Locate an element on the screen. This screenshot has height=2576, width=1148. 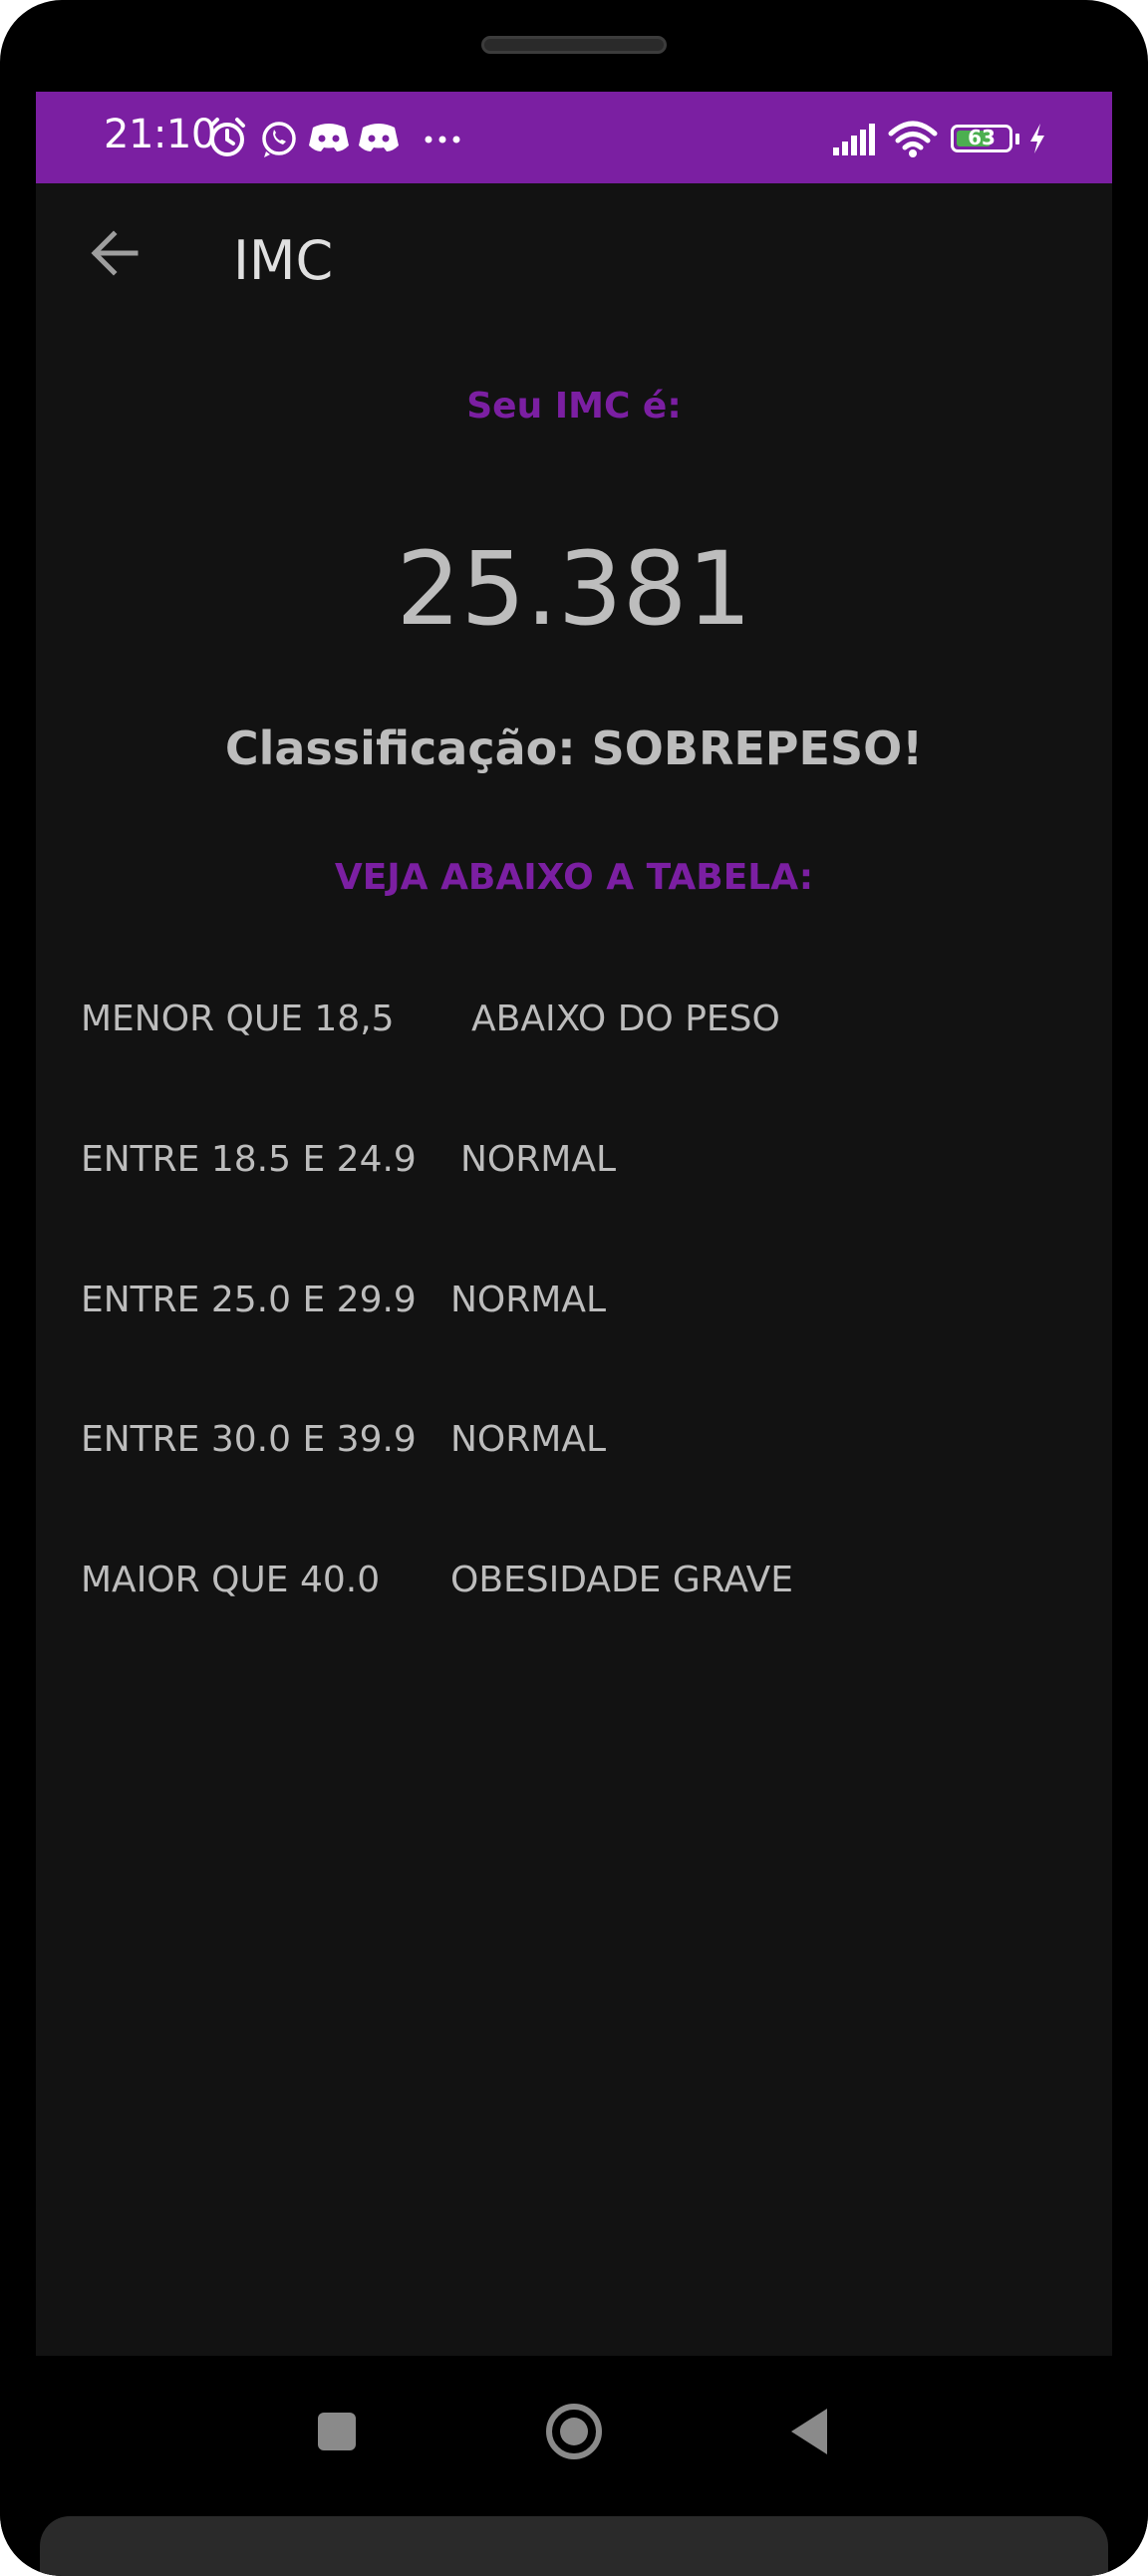
arrow-back-icon is located at coordinates (115, 253).